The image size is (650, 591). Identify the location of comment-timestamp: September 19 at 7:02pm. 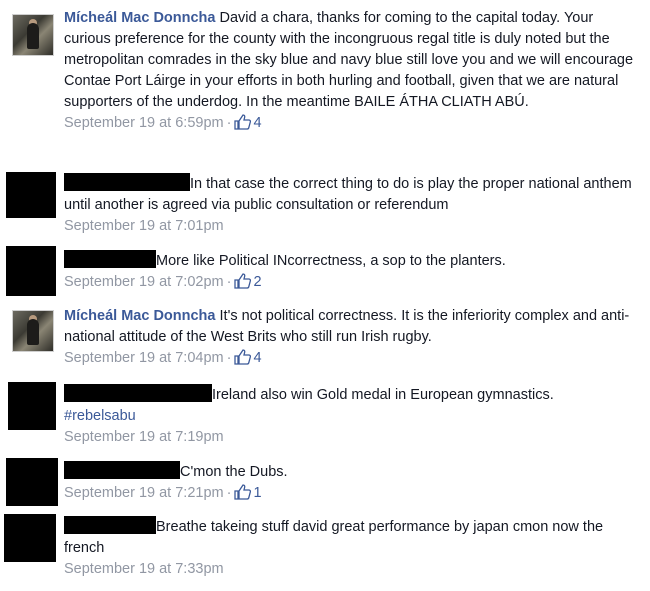
(144, 282).